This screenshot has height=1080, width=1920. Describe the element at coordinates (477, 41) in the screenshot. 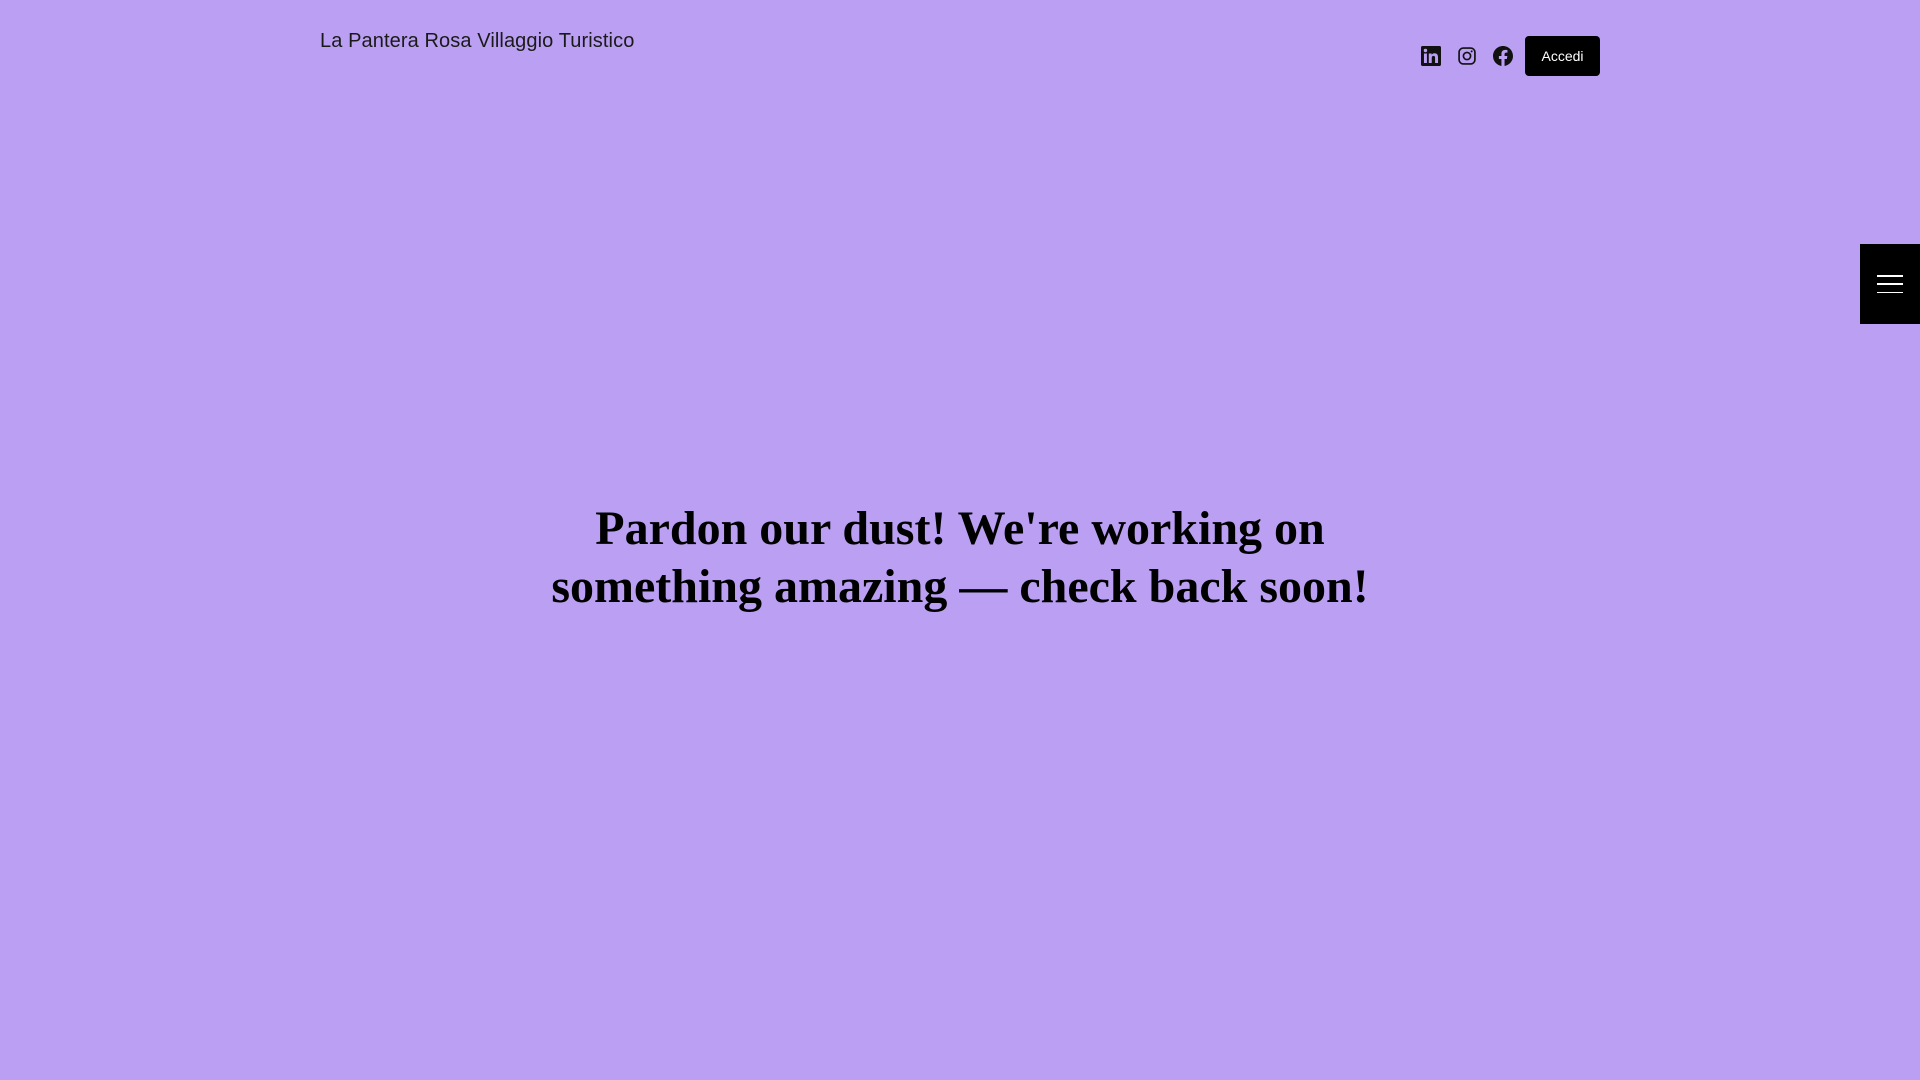

I see `site-title-link: La Pantera Rosa Villaggio Turistico` at that location.